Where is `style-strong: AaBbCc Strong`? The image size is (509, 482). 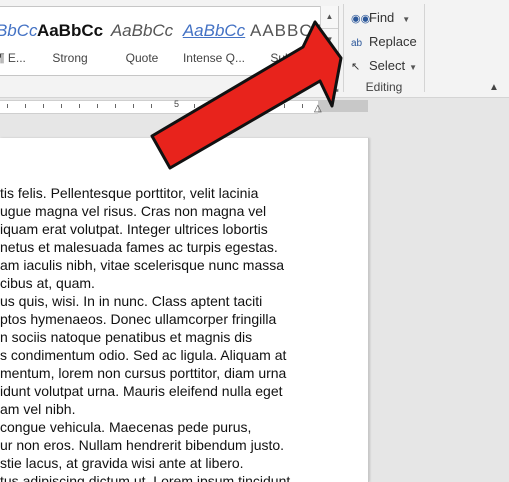
style-strong: AaBbCc Strong is located at coordinates (70, 41).